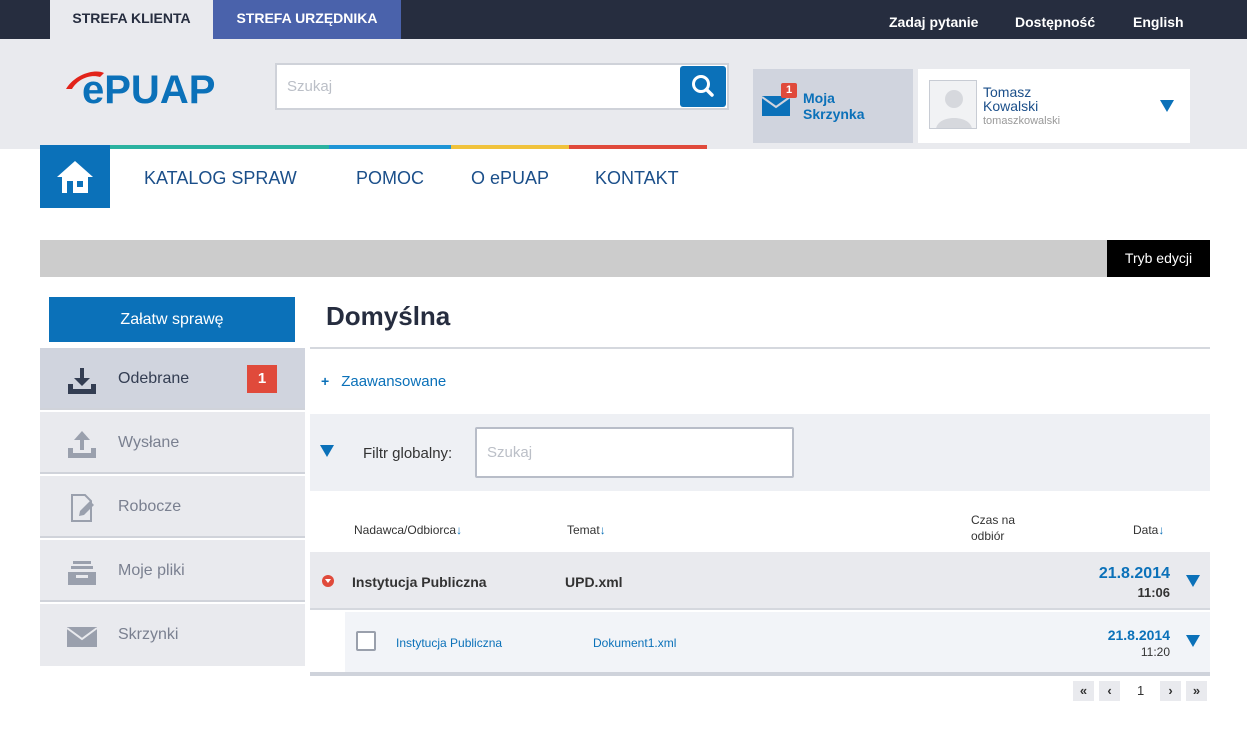  What do you see at coordinates (150, 506) in the screenshot?
I see `sidebar-item-label: Robocze` at bounding box center [150, 506].